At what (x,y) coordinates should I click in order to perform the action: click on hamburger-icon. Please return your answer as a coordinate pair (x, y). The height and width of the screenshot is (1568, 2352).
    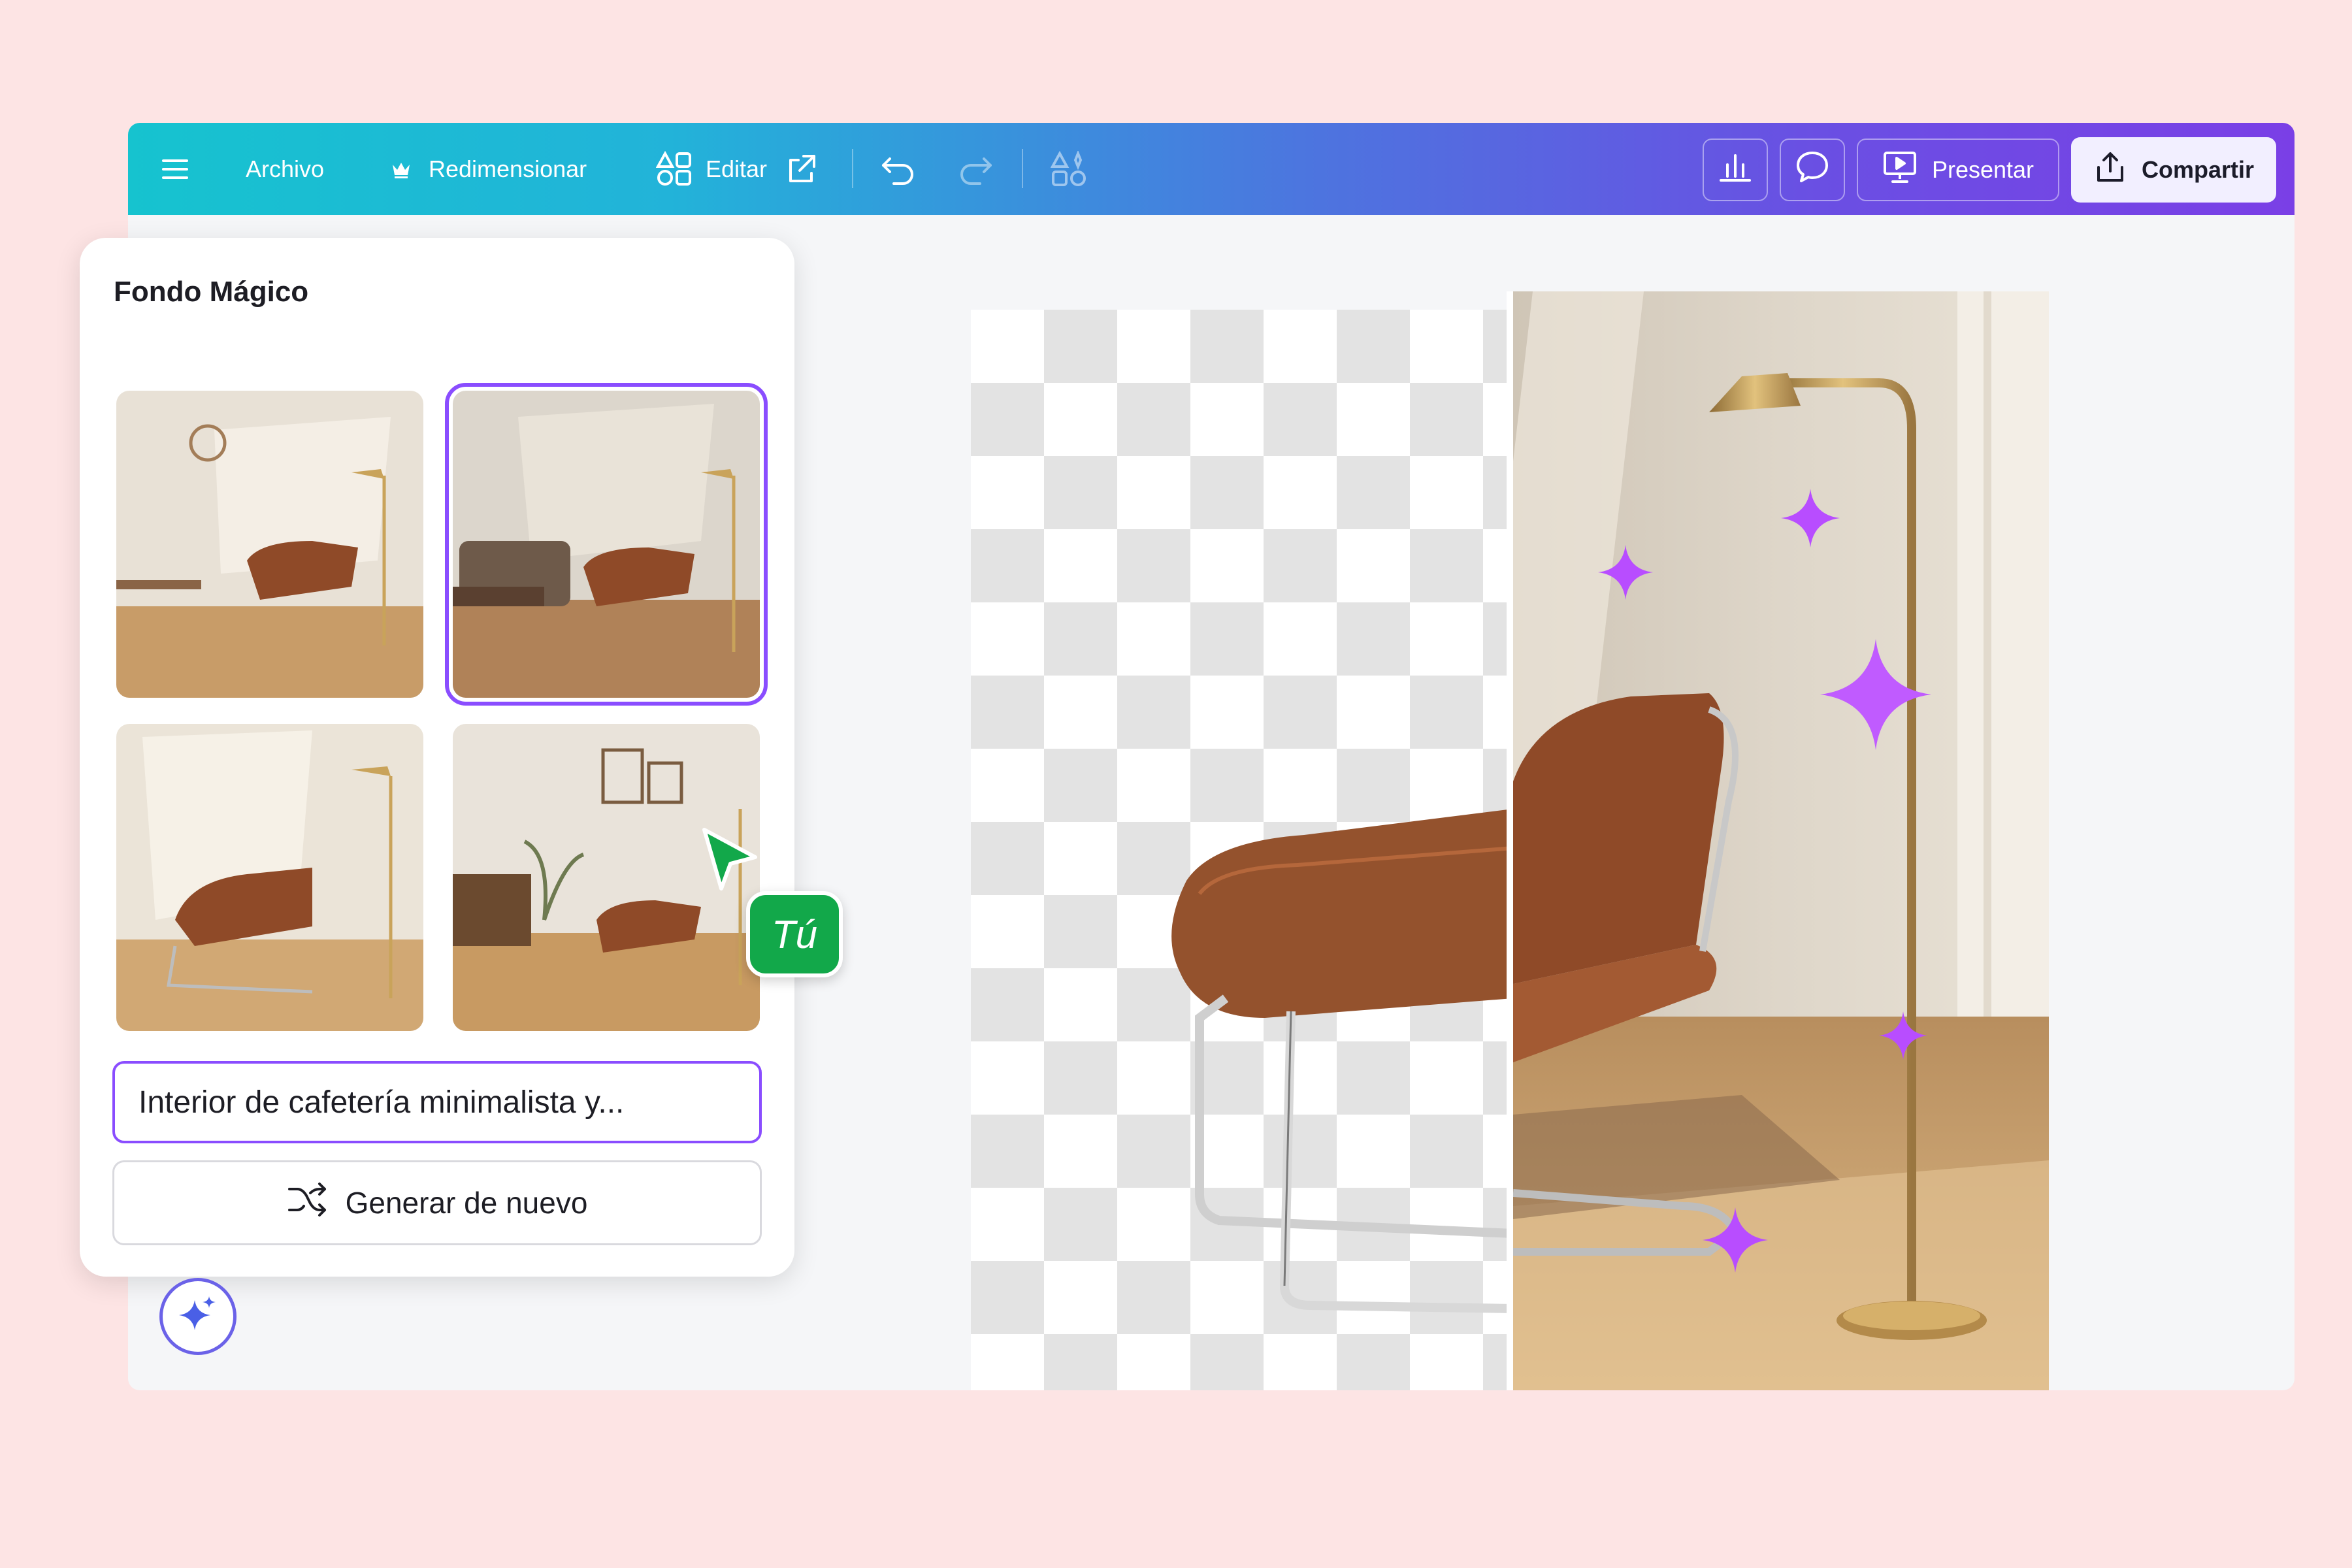
    Looking at the image, I should click on (175, 169).